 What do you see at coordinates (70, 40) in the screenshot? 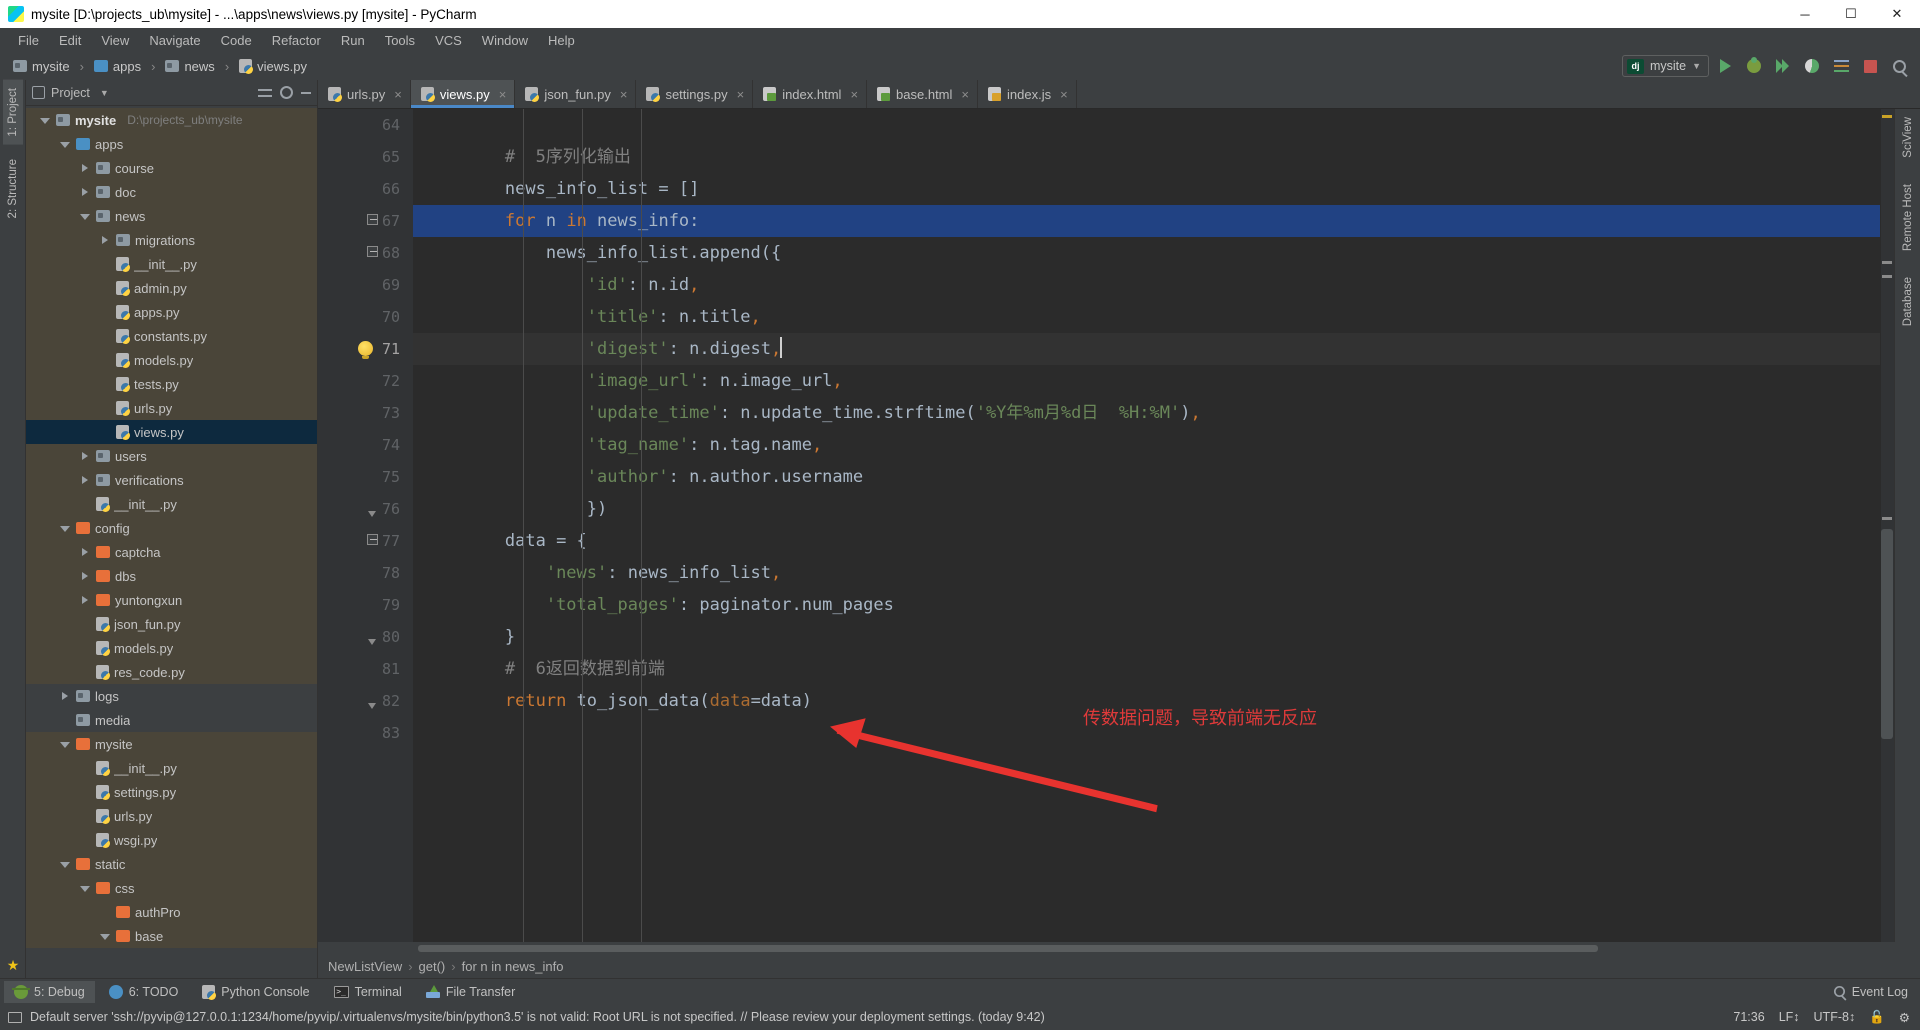
I see `menu-edit: Edit` at bounding box center [70, 40].